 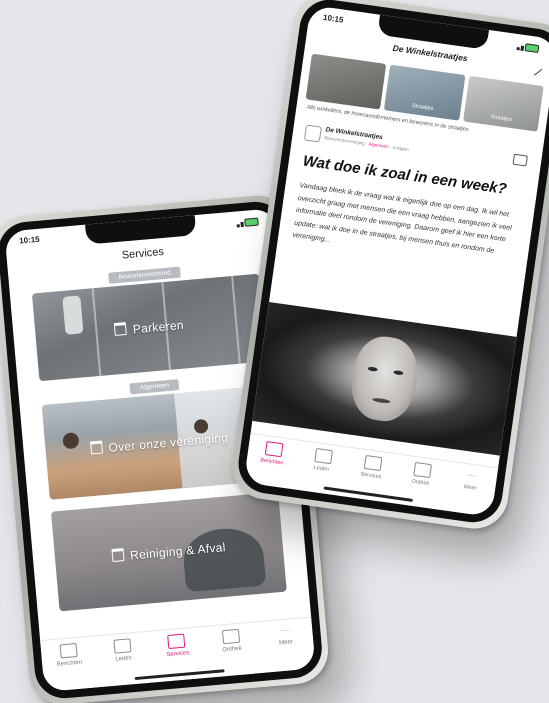 I want to click on meta-suffix: · 3 dagen, so click(x=399, y=148).